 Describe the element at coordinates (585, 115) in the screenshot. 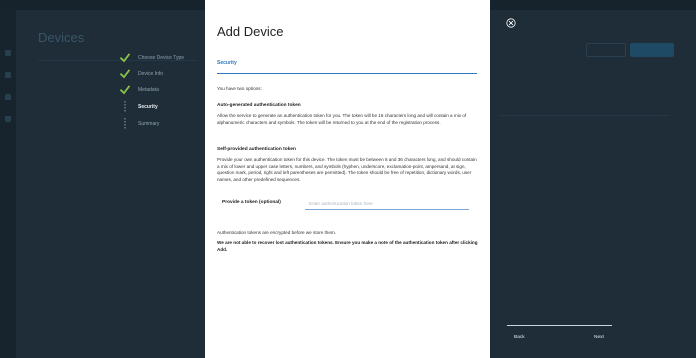

I see `background-row` at that location.